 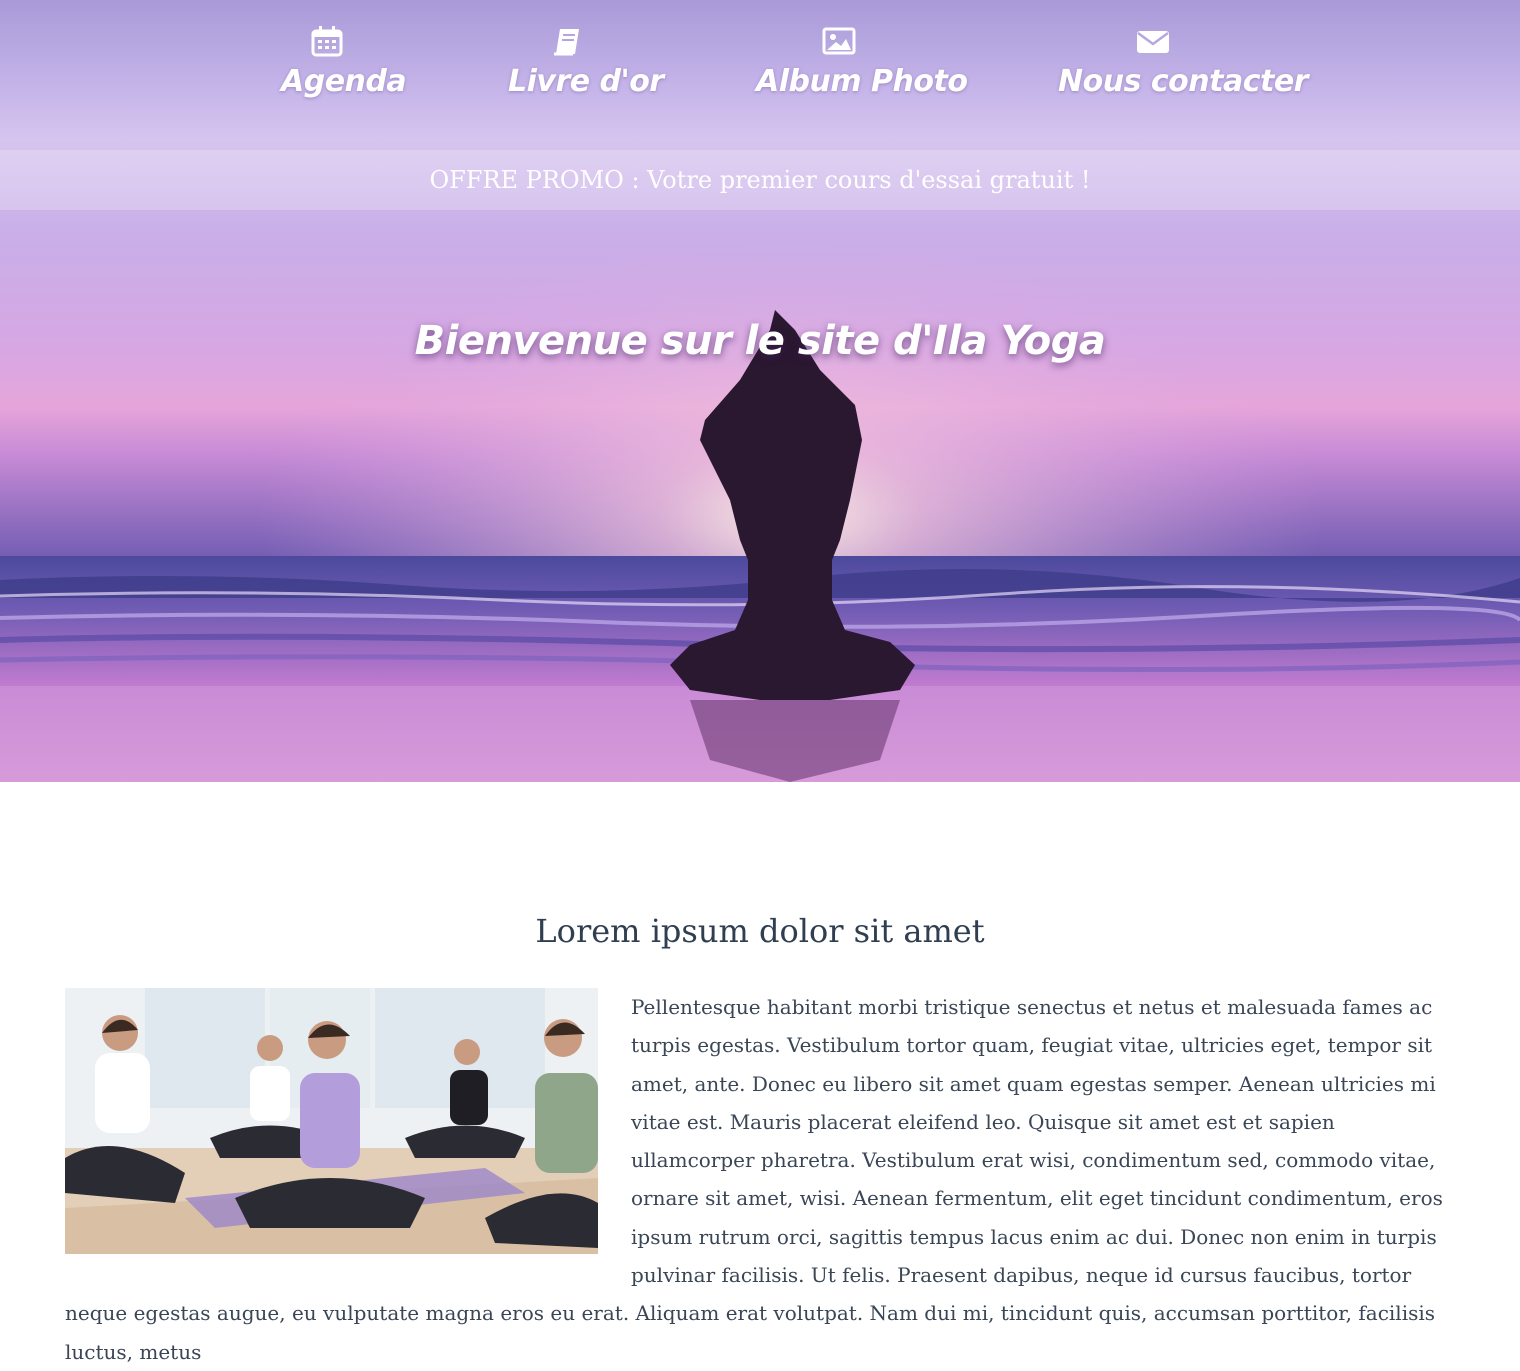 What do you see at coordinates (586, 61) in the screenshot?
I see `nav-item-livre-dor: Livre d'or` at bounding box center [586, 61].